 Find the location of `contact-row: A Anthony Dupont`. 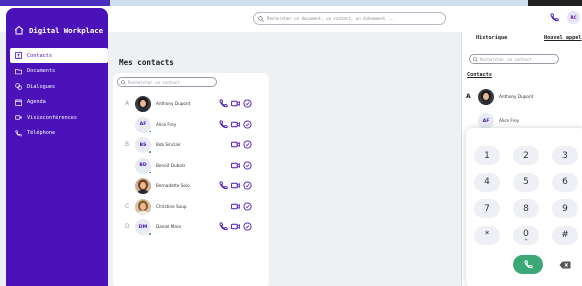

contact-row: A Anthony Dupont is located at coordinates (191, 104).